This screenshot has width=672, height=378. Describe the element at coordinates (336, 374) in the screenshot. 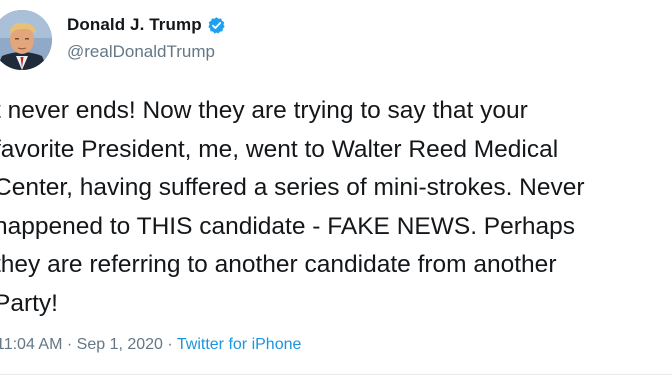

I see `bottom-divider` at that location.